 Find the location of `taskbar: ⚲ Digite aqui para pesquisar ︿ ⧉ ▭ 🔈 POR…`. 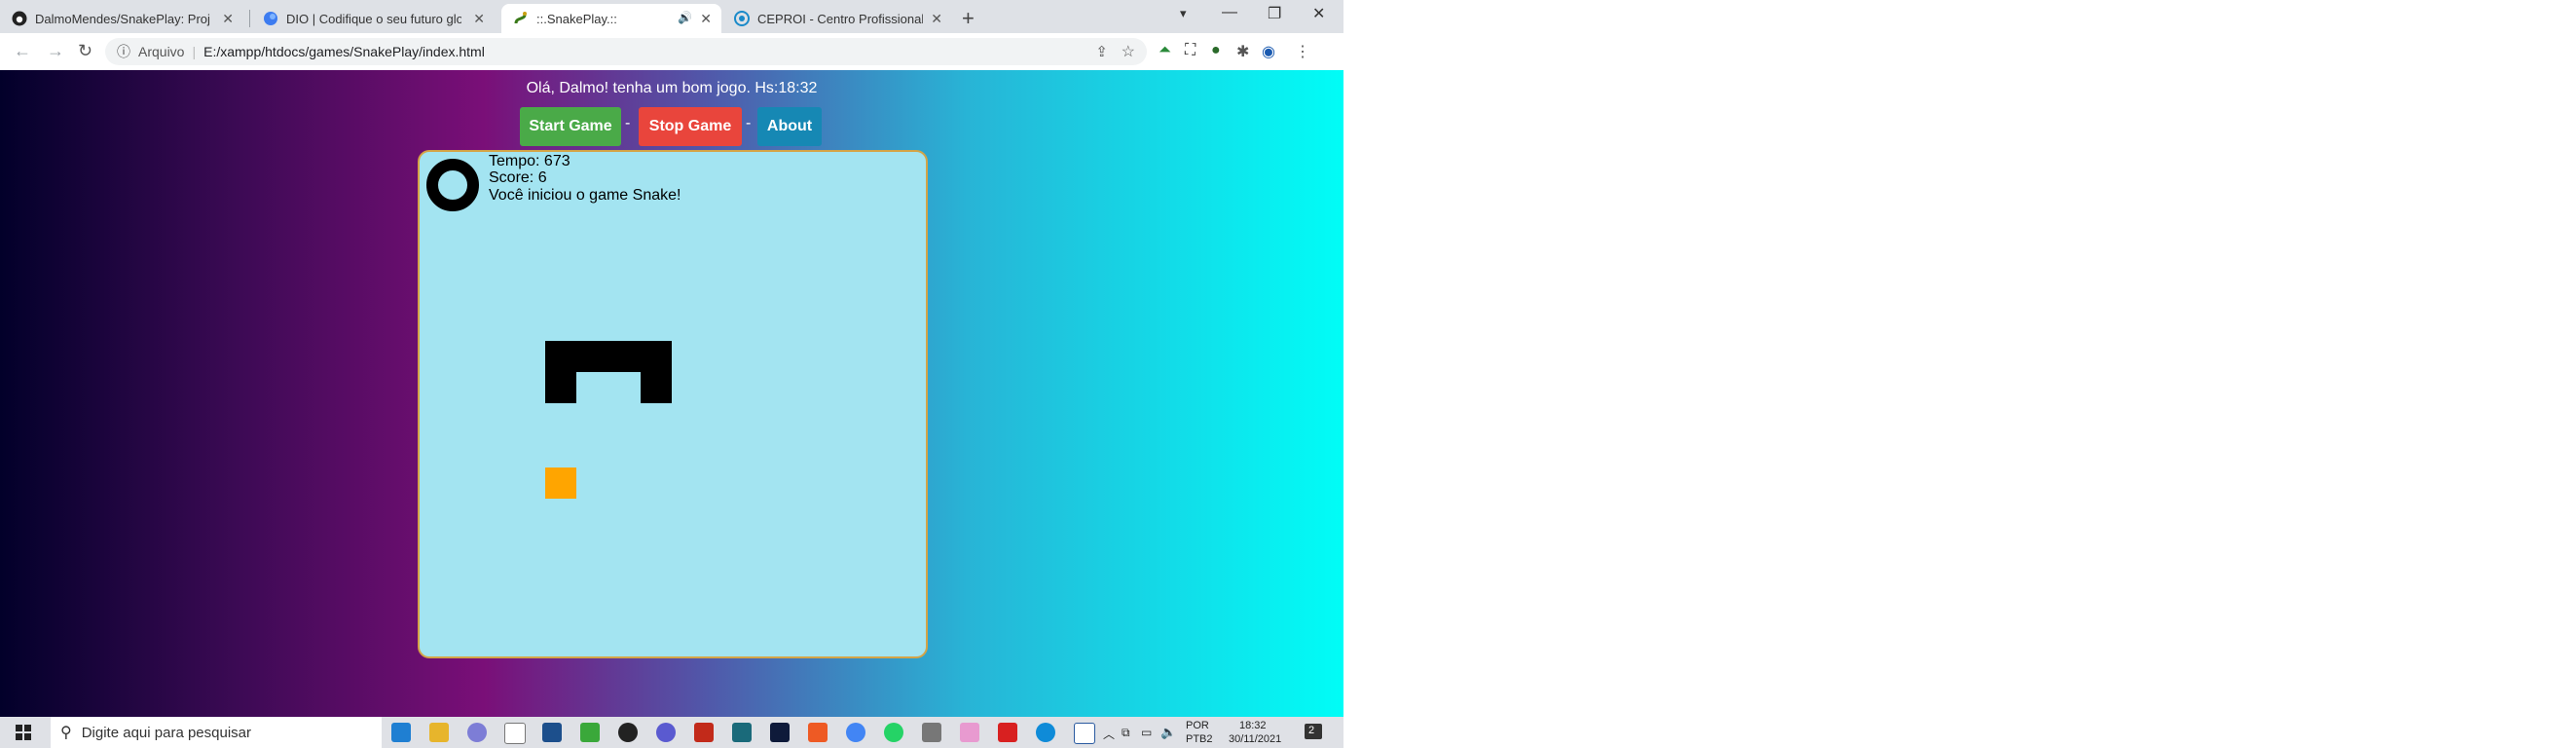

taskbar: ⚲ Digite aqui para pesquisar ︿ ⧉ ▭ 🔈 POR… is located at coordinates (671, 733).